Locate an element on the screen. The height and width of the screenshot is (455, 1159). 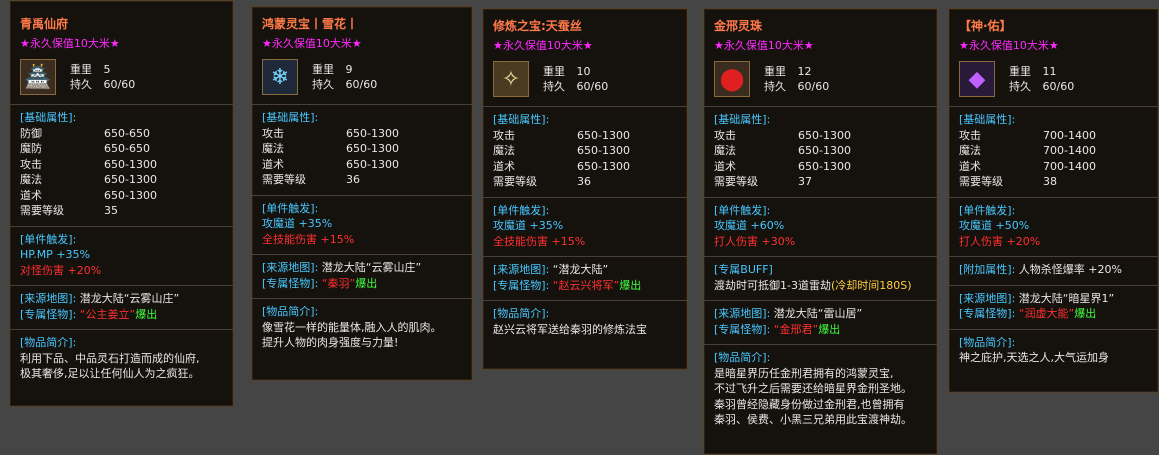
trigger-attributes: [单件触发]: 攻魔道 +60% 打人伤害 +30% is located at coordinates (820, 227).